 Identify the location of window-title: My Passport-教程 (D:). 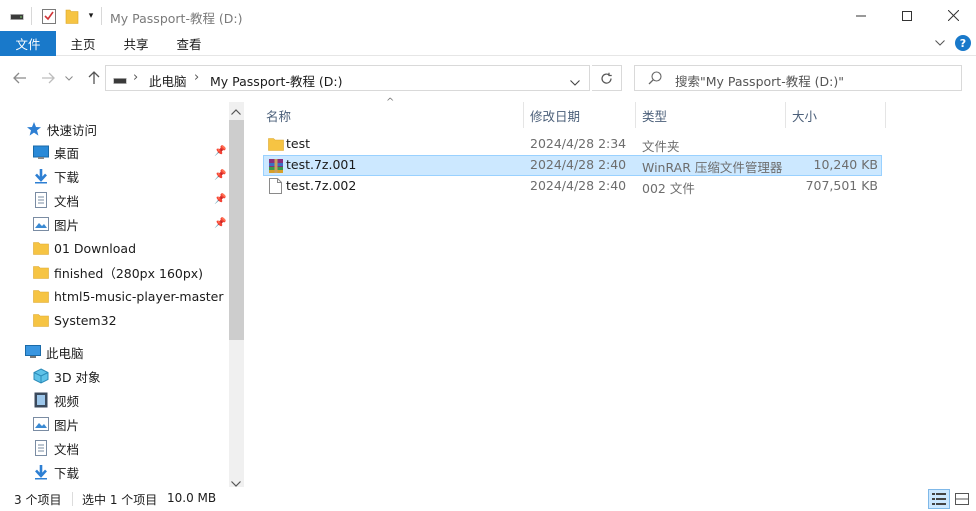
(176, 18).